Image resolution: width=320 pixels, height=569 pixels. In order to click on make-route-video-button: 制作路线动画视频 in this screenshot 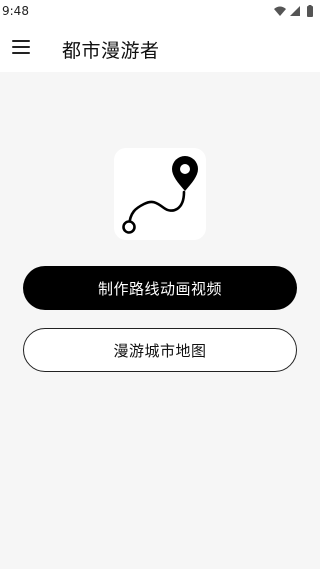, I will do `click(160, 288)`.